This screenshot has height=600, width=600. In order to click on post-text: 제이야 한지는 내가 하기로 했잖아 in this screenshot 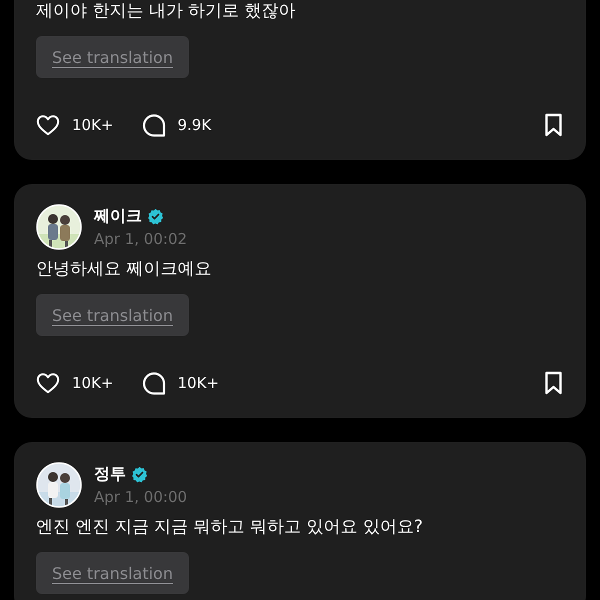, I will do `click(166, 11)`.